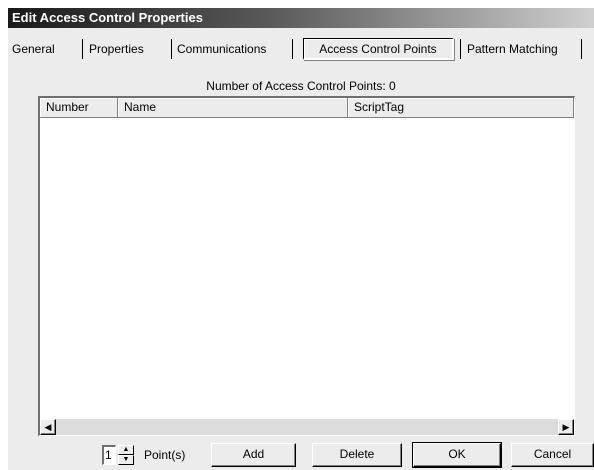  What do you see at coordinates (301, 18) in the screenshot?
I see `window-title: Edit Access Control Properties` at bounding box center [301, 18].